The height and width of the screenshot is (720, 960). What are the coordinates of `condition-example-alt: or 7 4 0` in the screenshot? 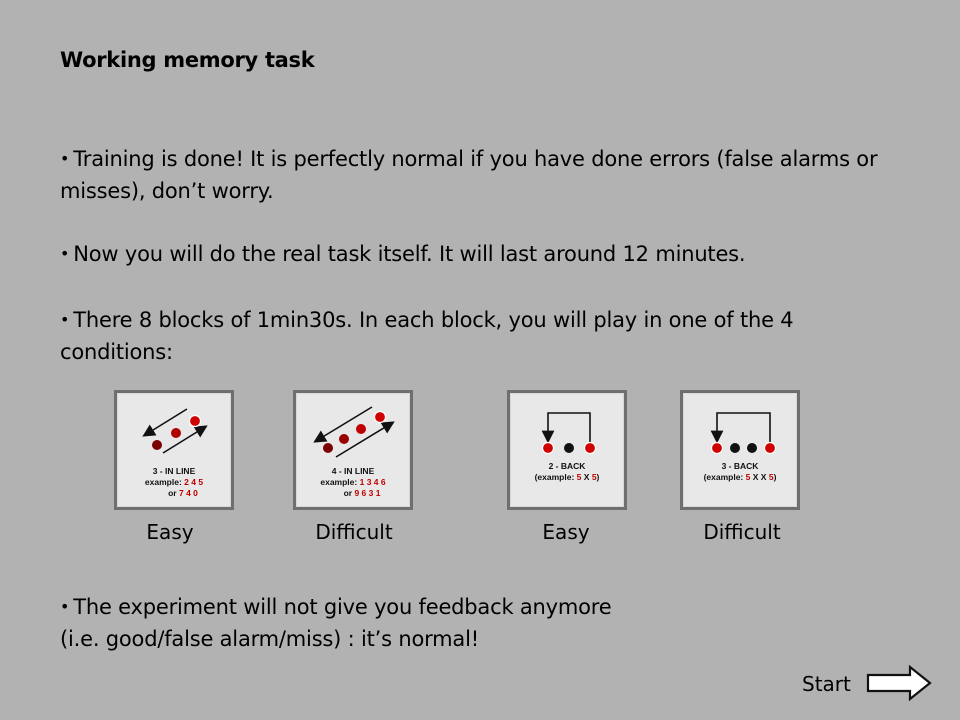 It's located at (183, 493).